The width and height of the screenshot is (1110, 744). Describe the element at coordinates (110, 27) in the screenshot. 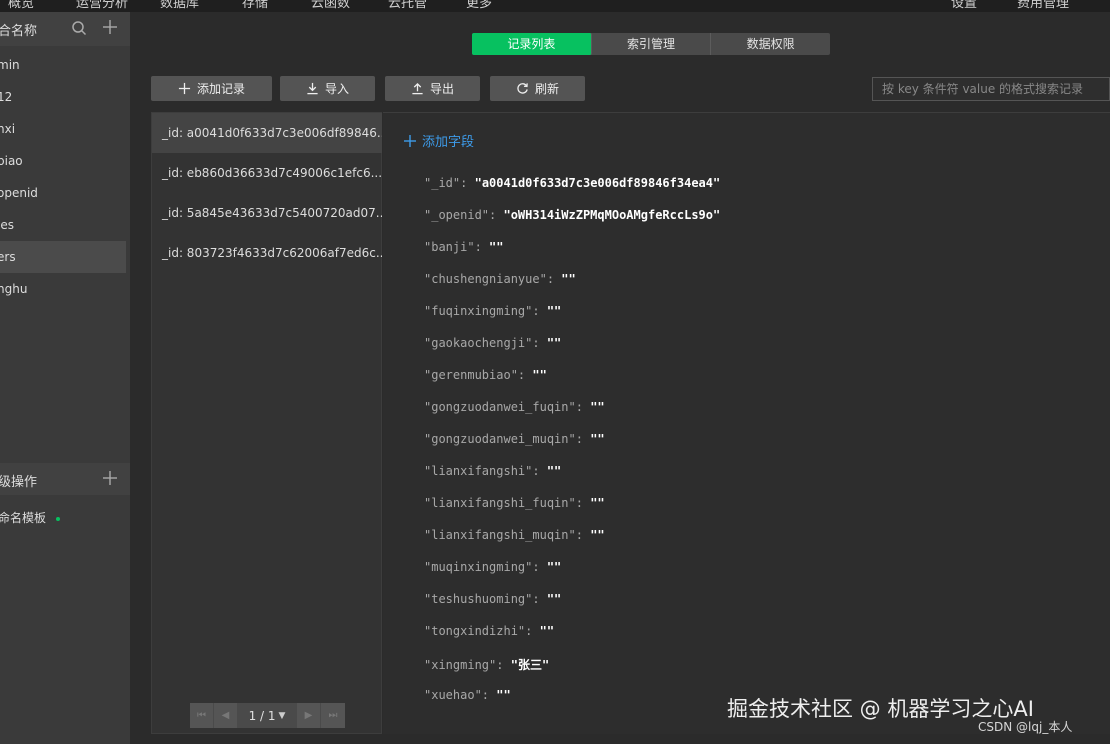

I see `add-collection-icon` at that location.